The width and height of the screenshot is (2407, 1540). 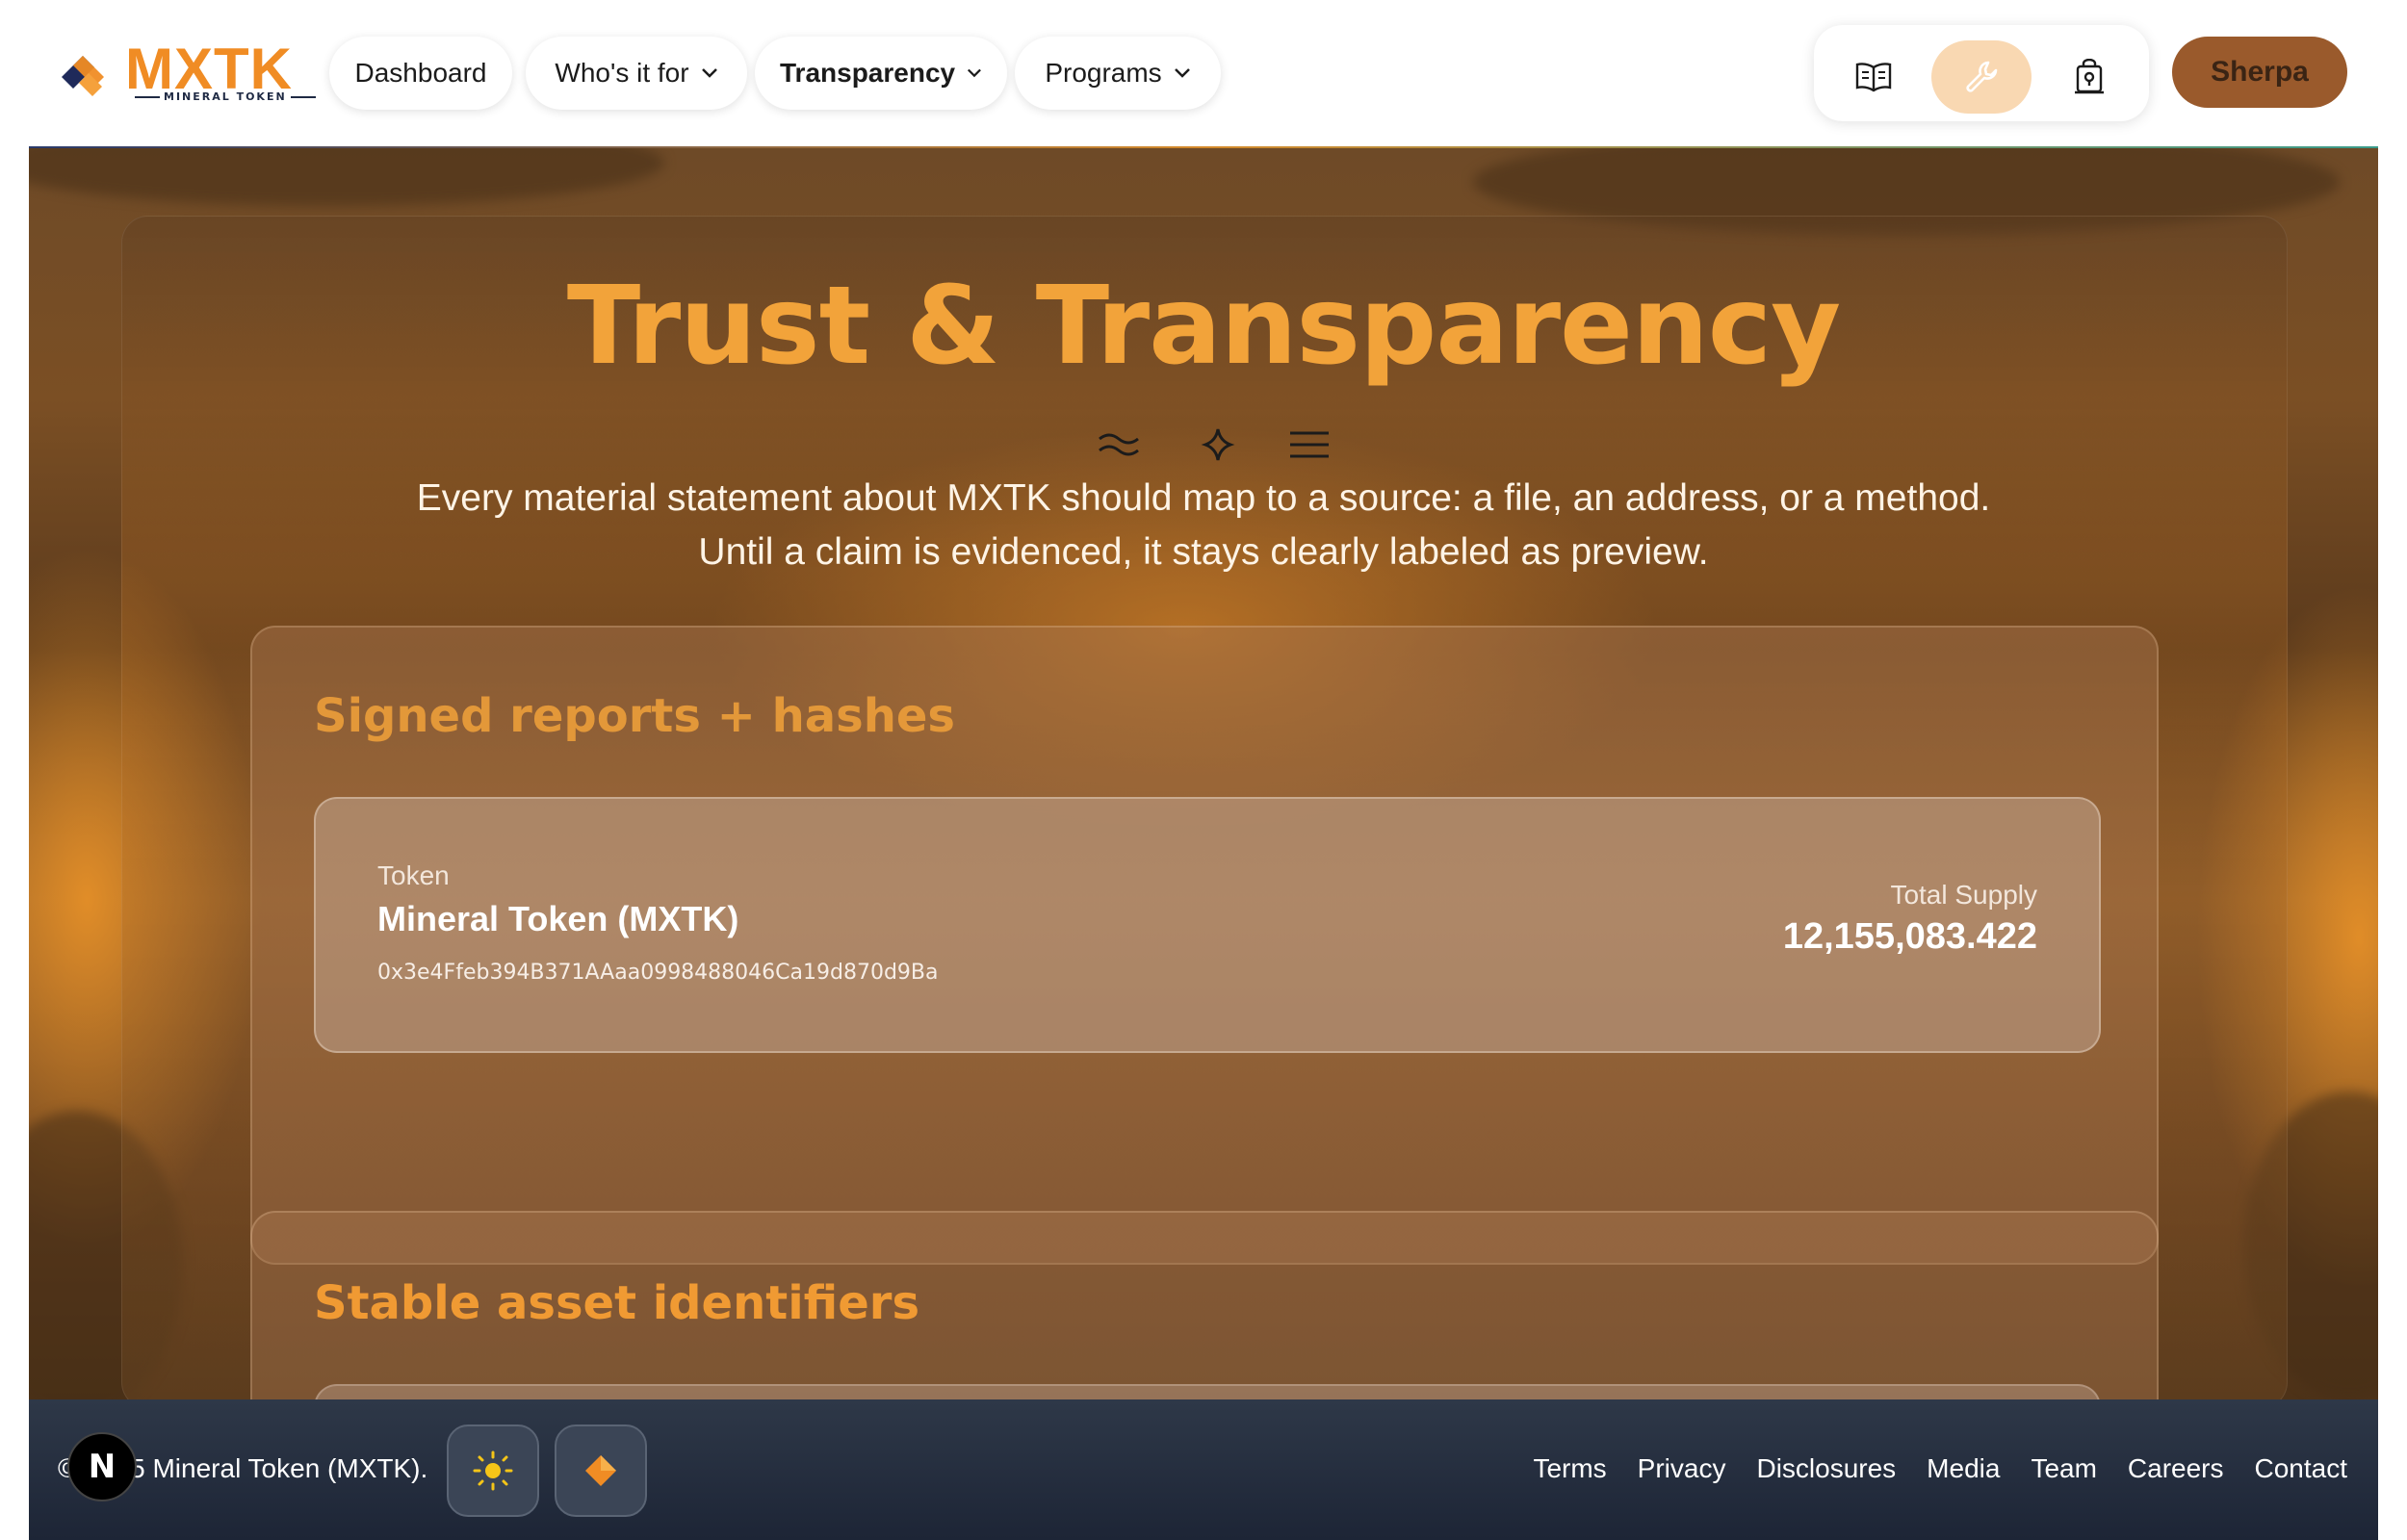 I want to click on sherpa-button: Sherpa, so click(x=2259, y=72).